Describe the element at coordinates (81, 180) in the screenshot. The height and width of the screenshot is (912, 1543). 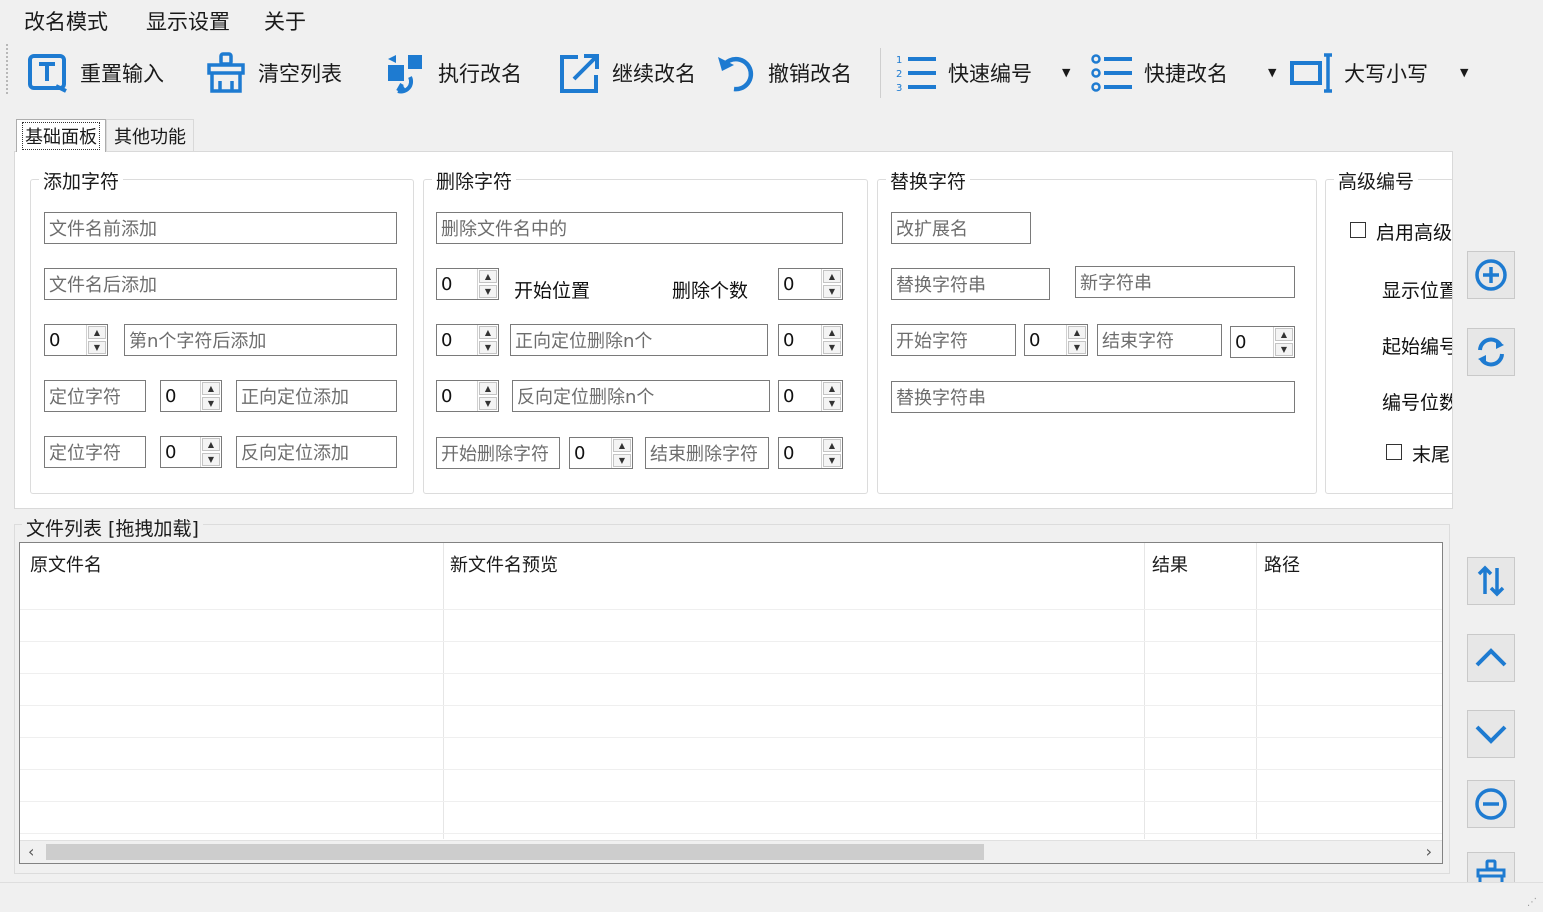
I see `add-chars-title: 添加字符` at that location.